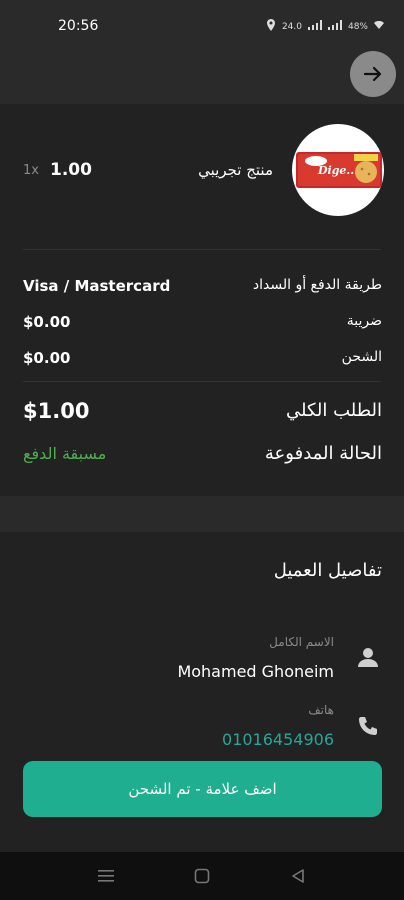  I want to click on total-value: $1.00, so click(56, 411).